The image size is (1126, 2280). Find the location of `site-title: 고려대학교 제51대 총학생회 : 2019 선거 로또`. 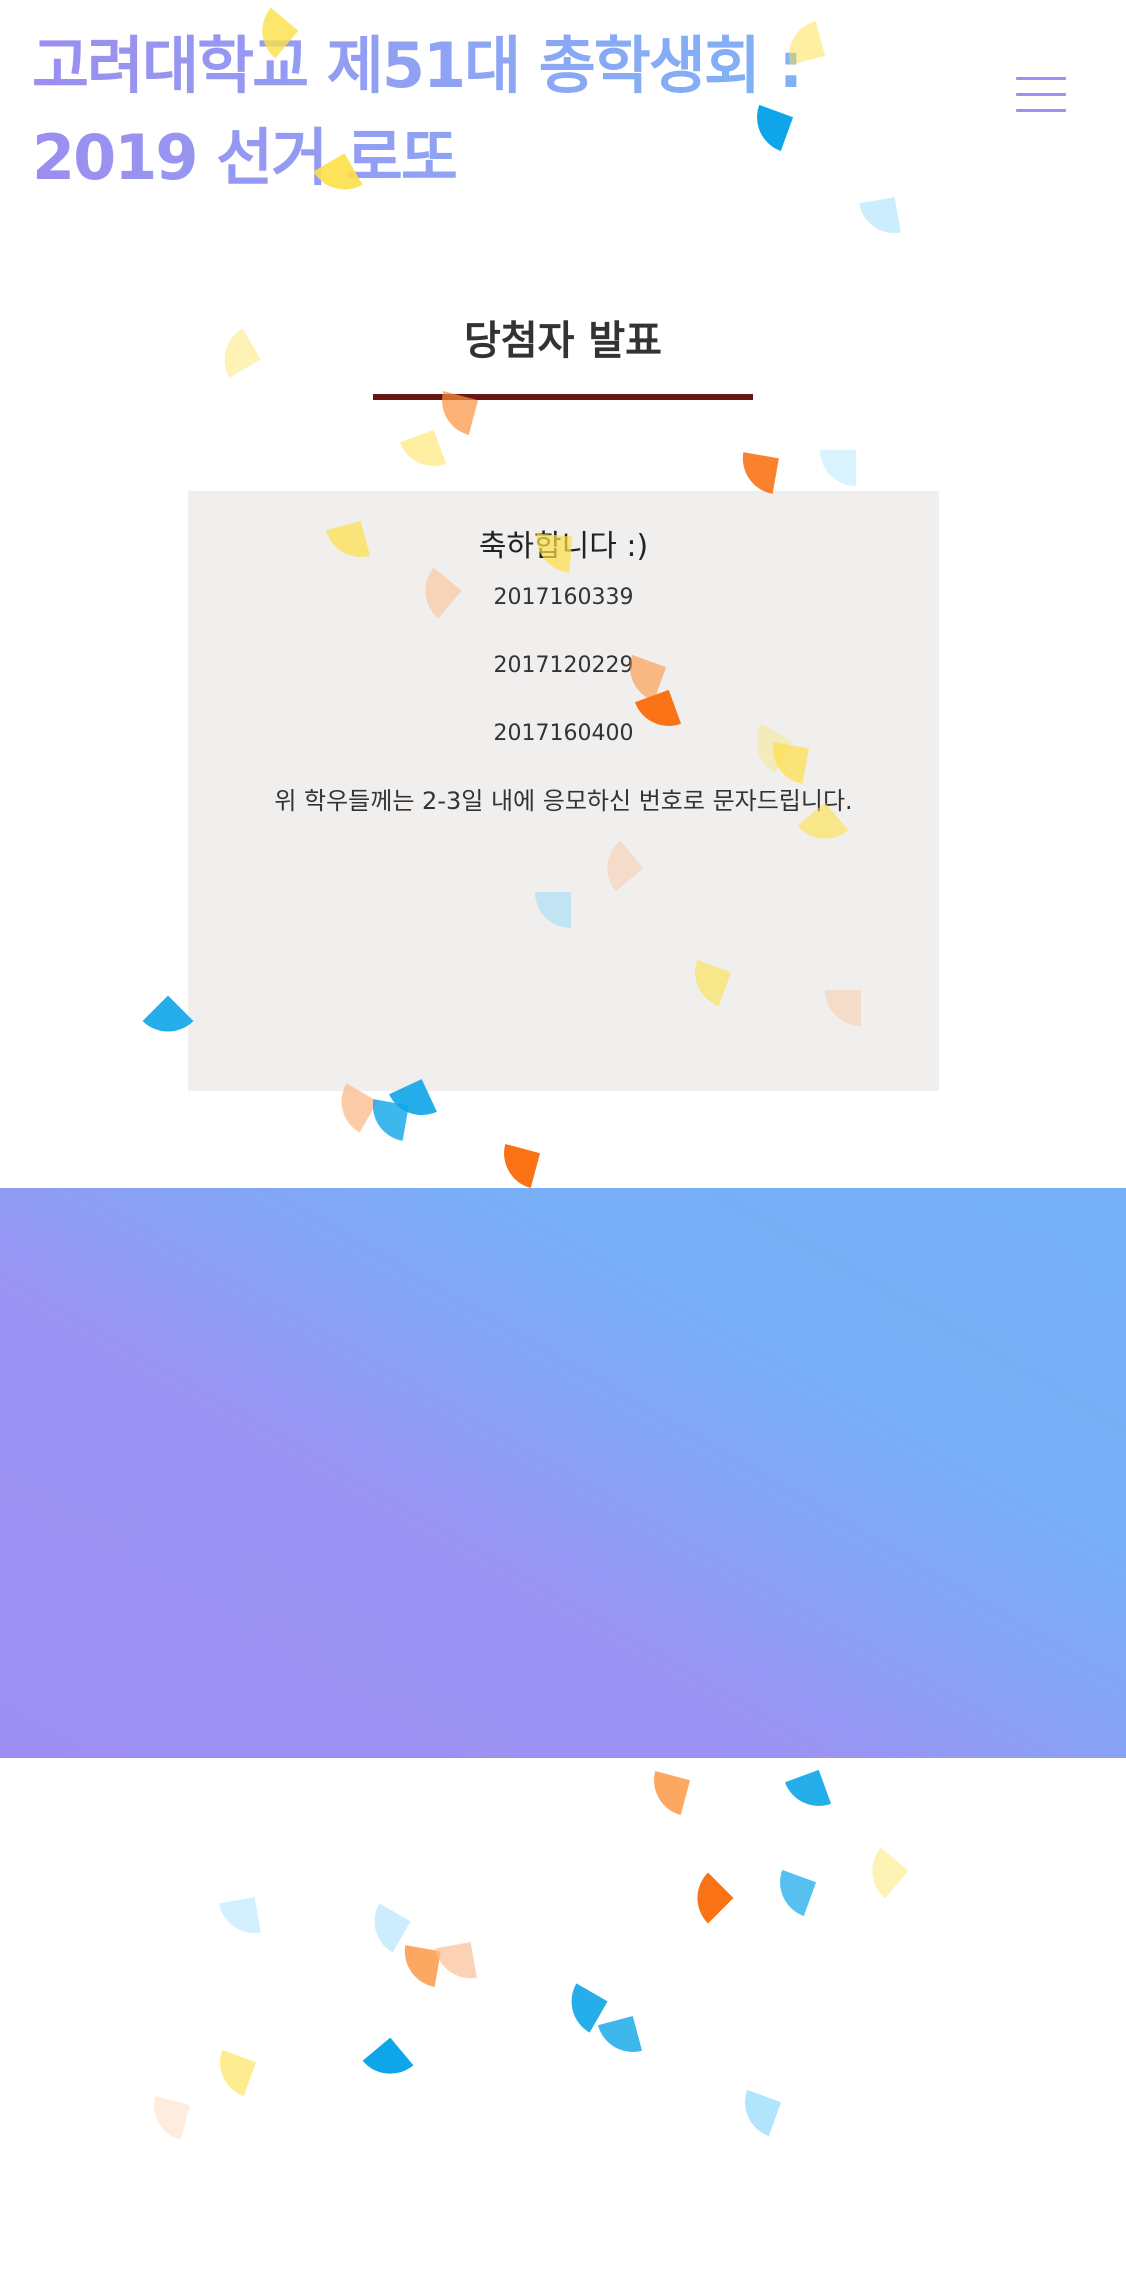

site-title: 고려대학교 제51대 총학생회 : 2019 선거 로또 is located at coordinates (417, 112).